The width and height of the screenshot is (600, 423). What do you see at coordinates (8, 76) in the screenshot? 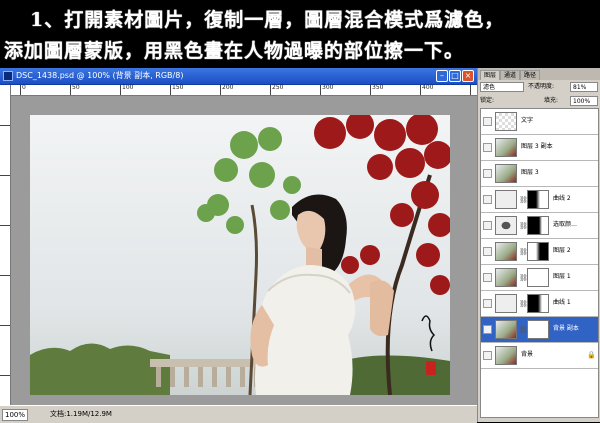
I see `photoshop-icon` at bounding box center [8, 76].